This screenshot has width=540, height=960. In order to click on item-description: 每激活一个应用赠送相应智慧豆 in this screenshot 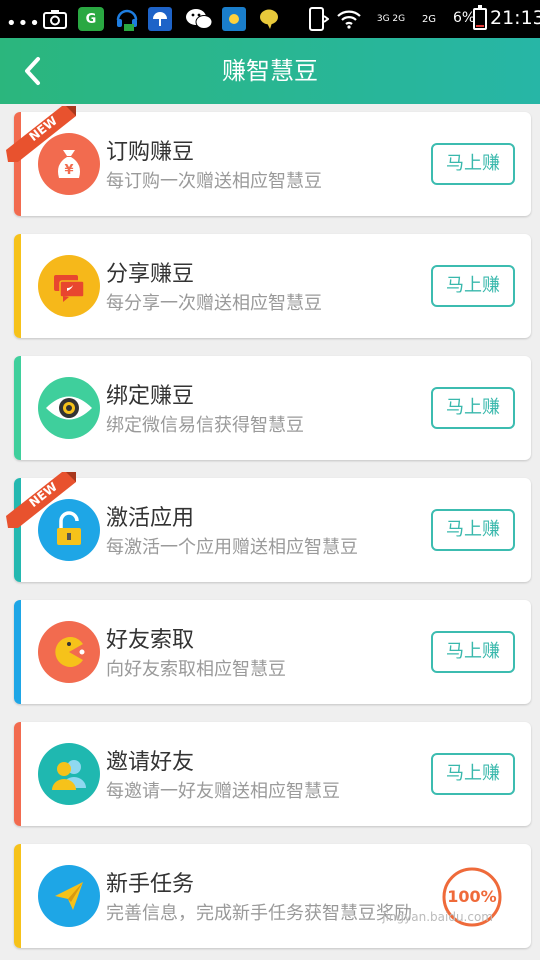, I will do `click(232, 547)`.